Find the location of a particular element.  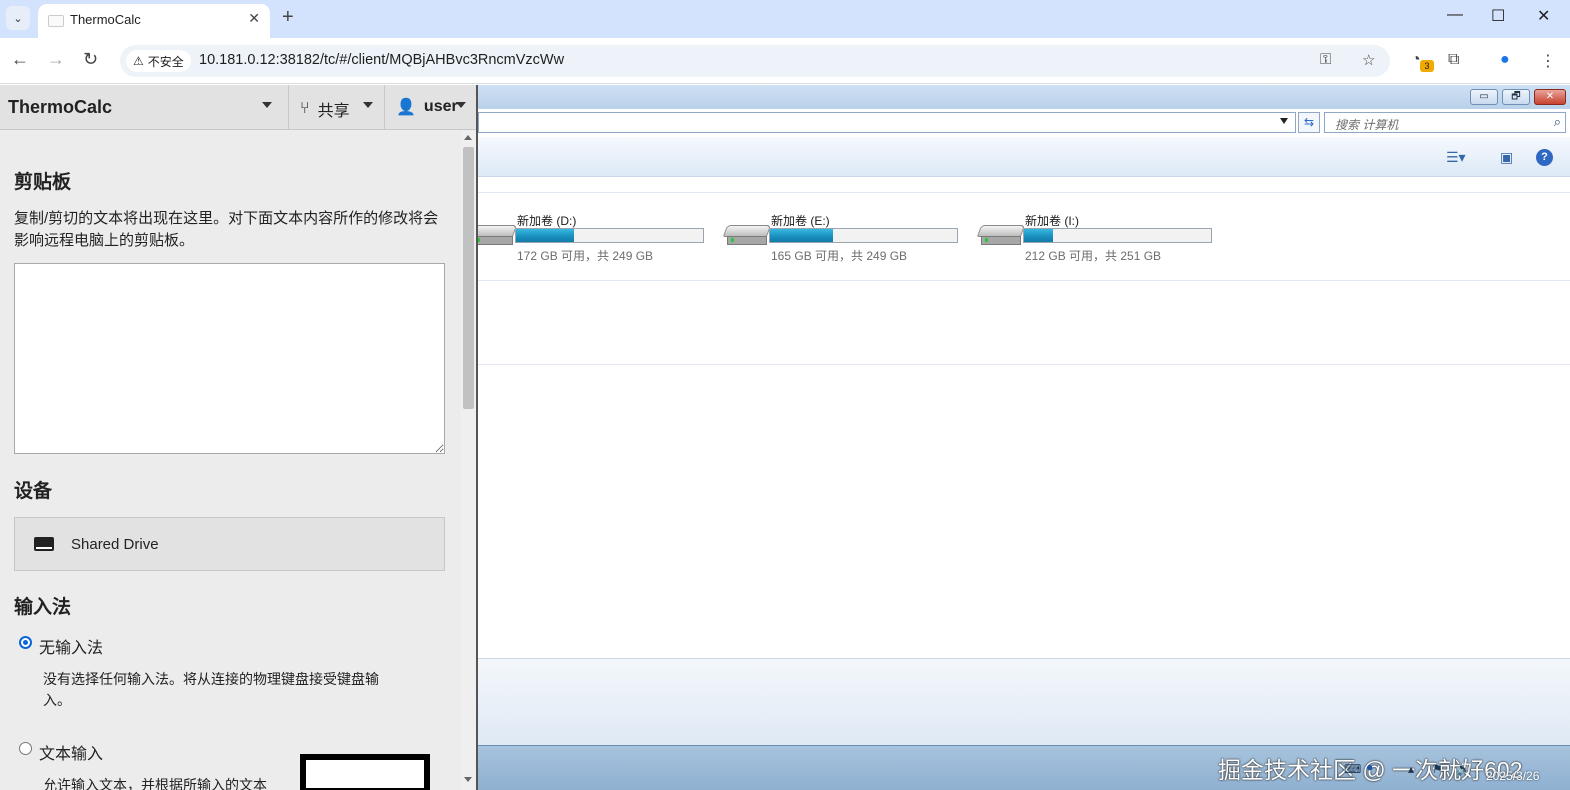

drive-name: 新加卷 (I:) is located at coordinates (1052, 221).